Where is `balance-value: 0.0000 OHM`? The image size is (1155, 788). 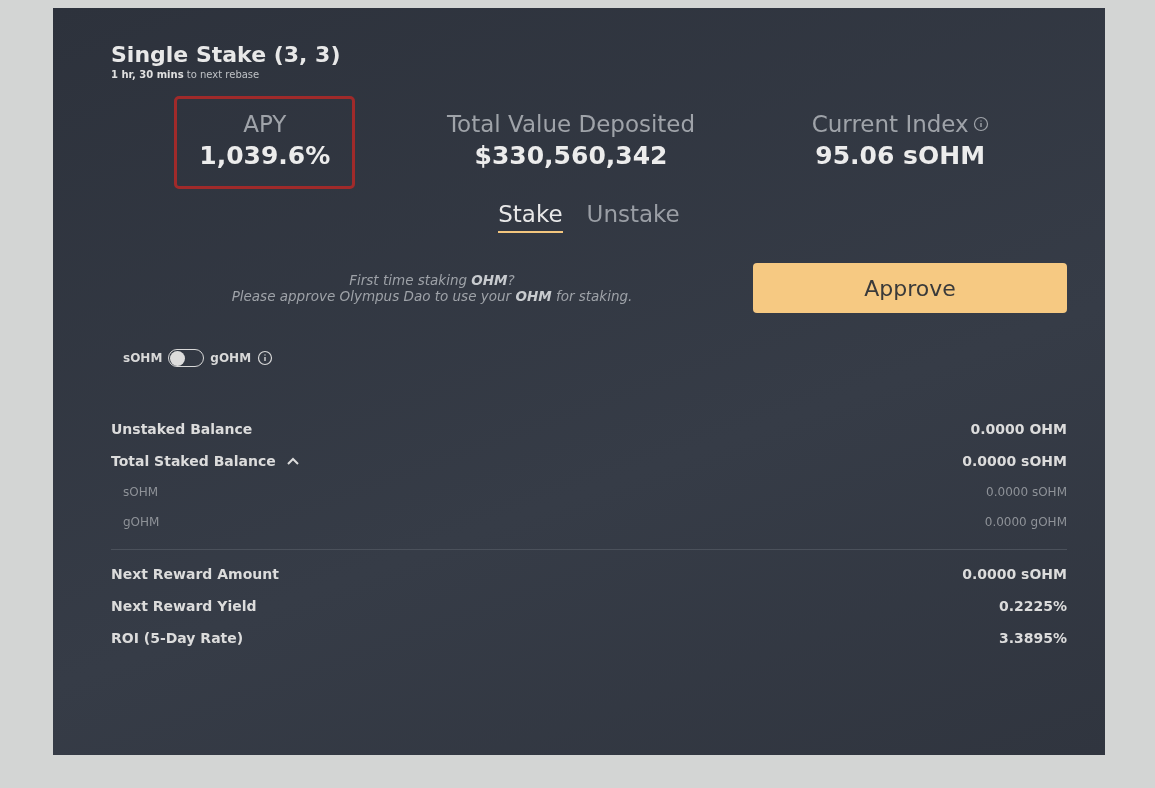
balance-value: 0.0000 OHM is located at coordinates (1018, 429).